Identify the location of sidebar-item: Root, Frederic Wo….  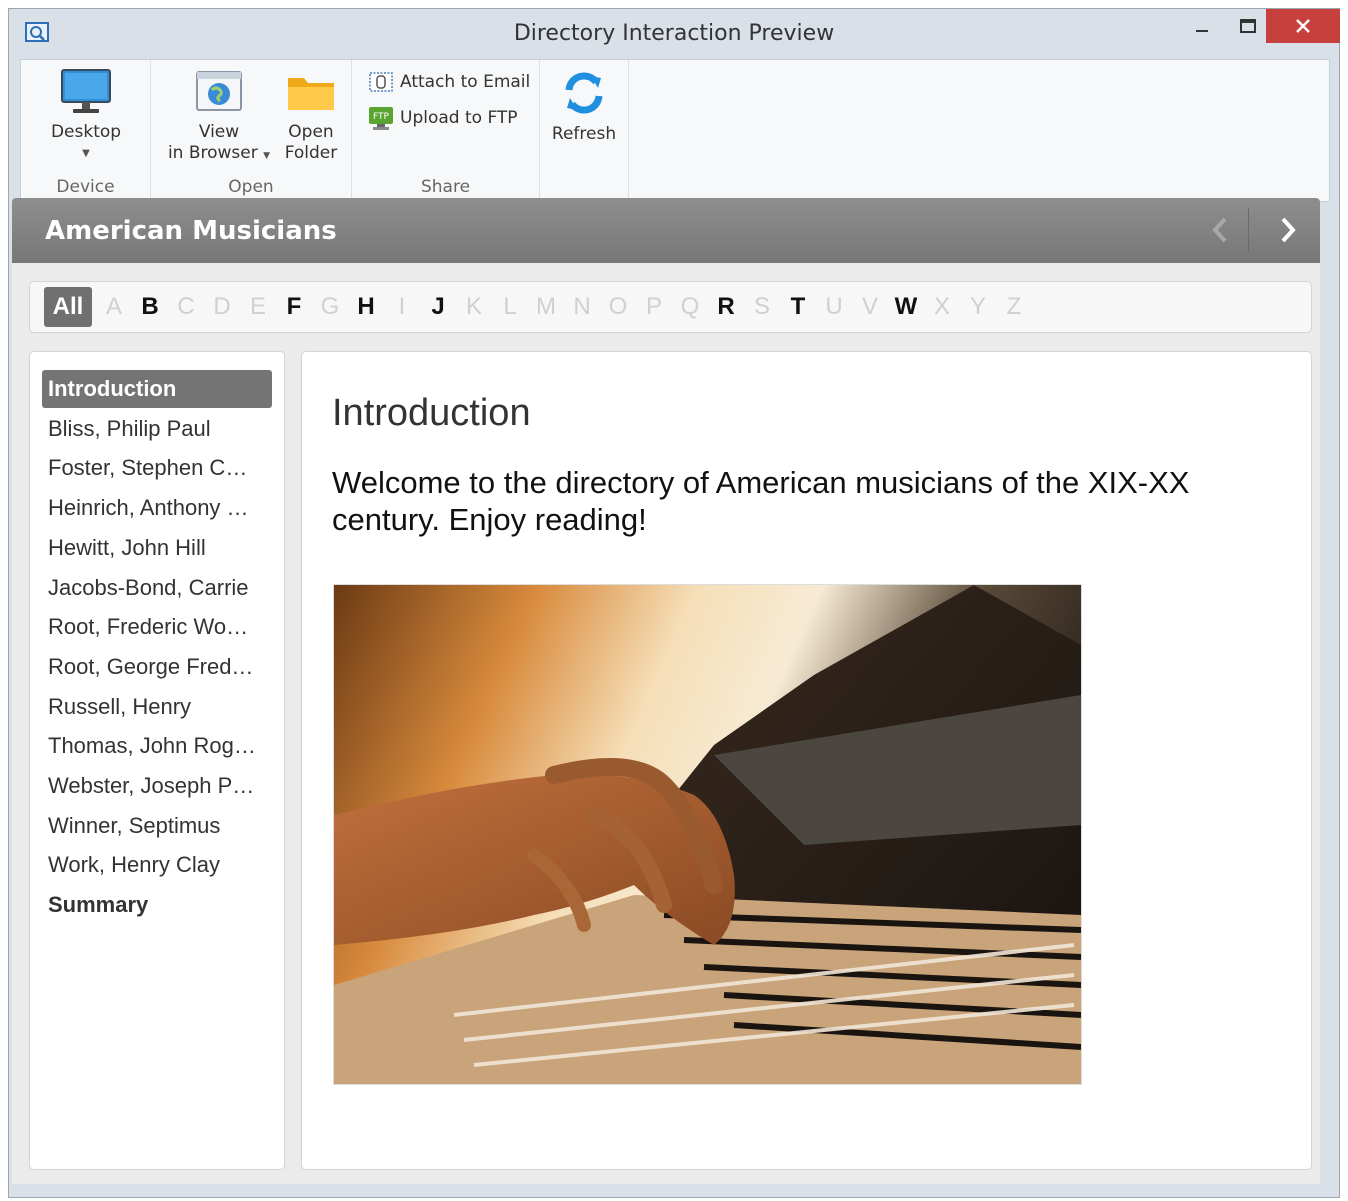
(157, 627).